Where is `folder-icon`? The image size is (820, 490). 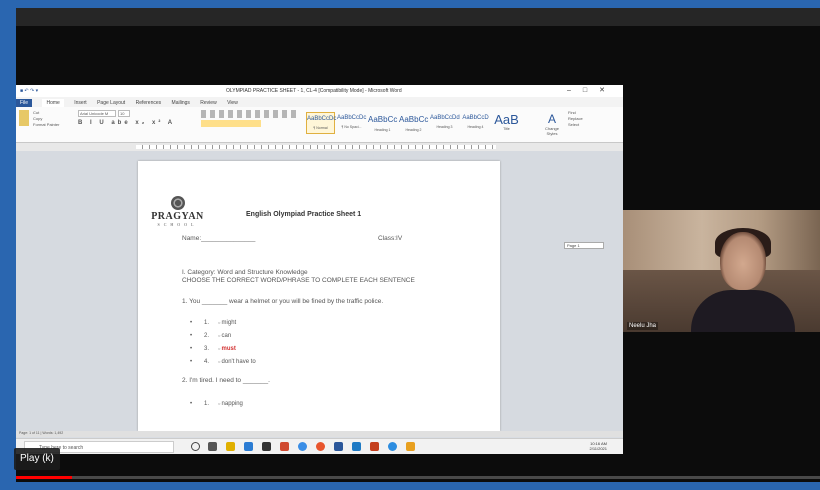
folder-icon is located at coordinates (410, 446).